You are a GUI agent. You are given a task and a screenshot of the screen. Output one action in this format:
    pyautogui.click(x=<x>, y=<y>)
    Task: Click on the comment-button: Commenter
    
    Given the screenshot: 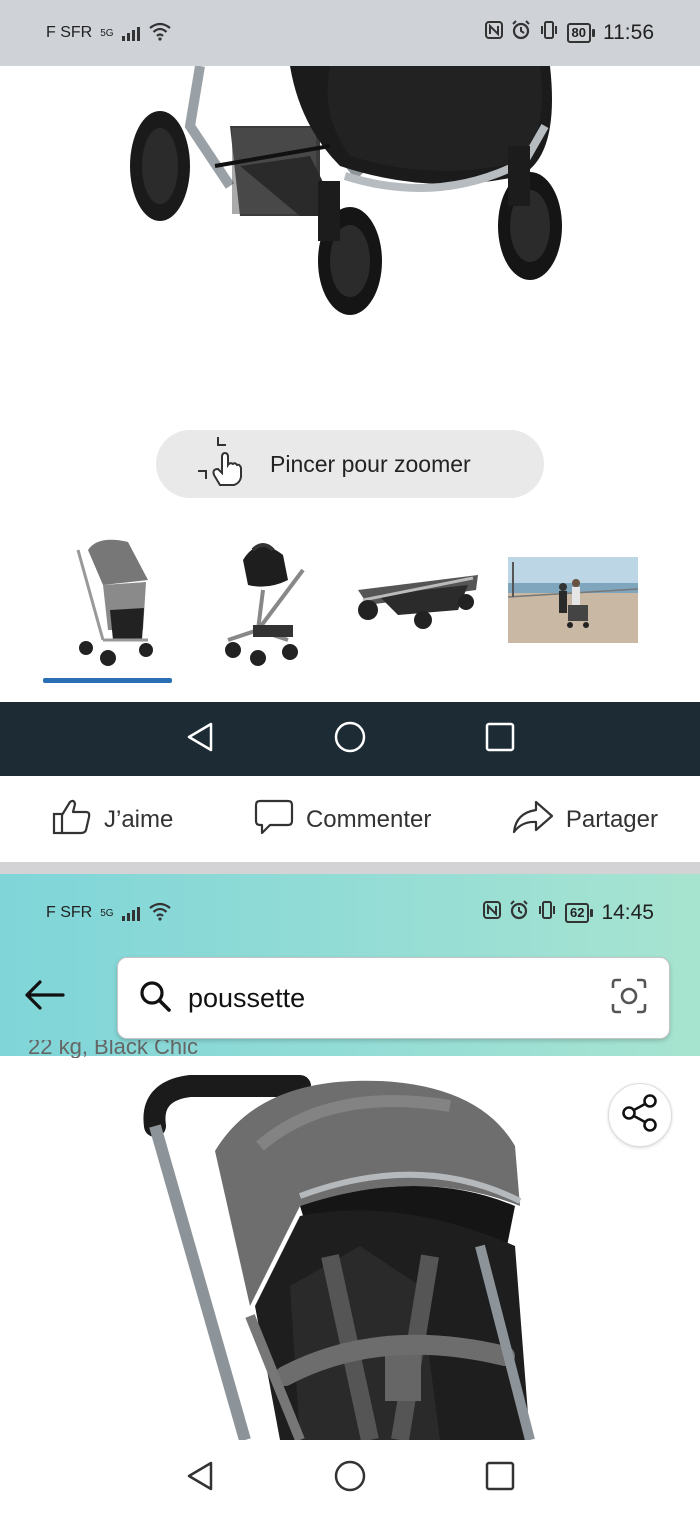 What is the action you would take?
    pyautogui.click(x=342, y=820)
    